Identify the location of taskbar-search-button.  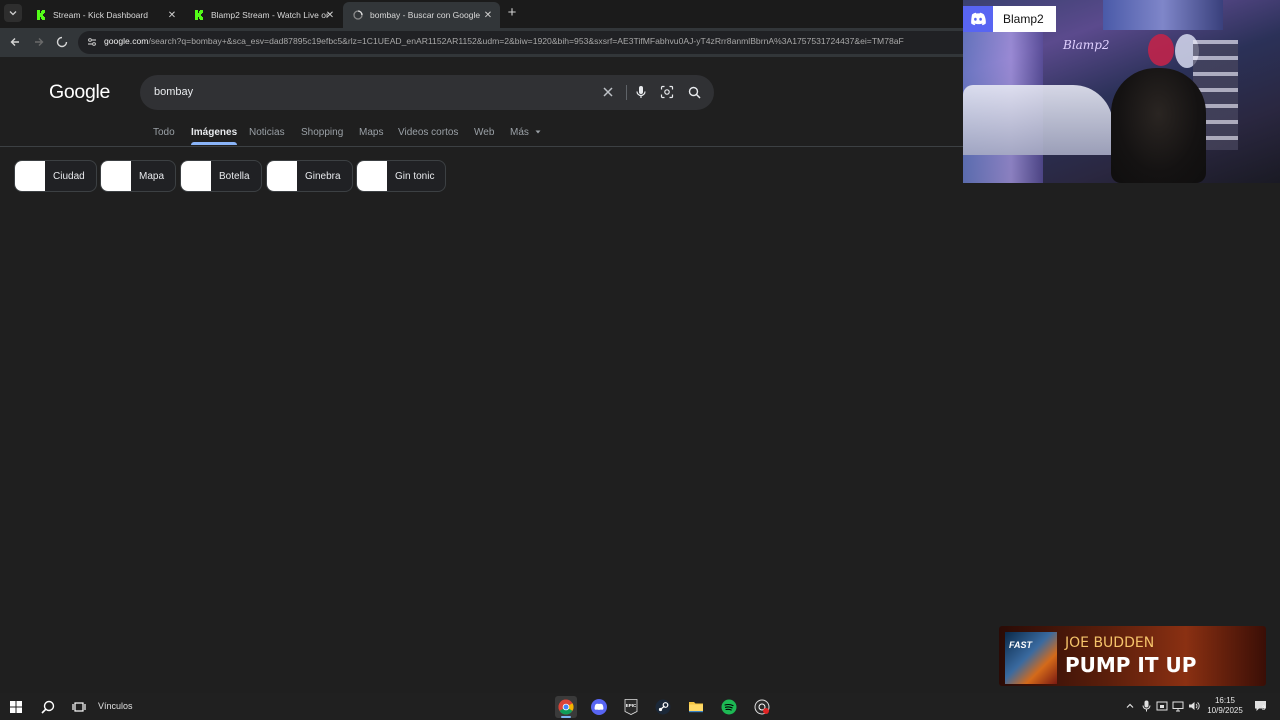
(48, 707).